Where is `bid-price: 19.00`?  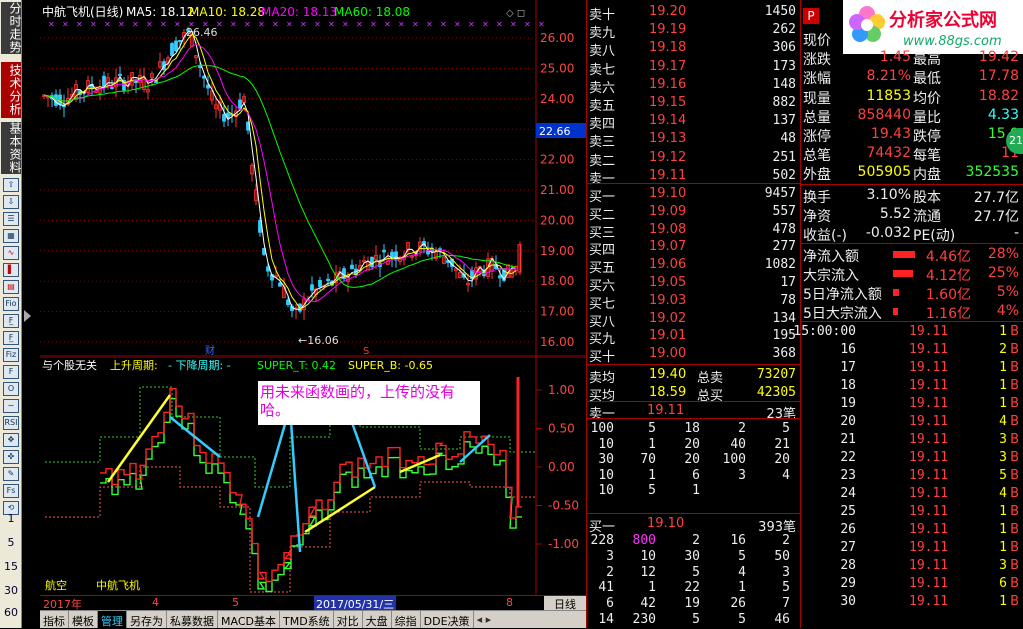 bid-price: 19.00 is located at coordinates (667, 353).